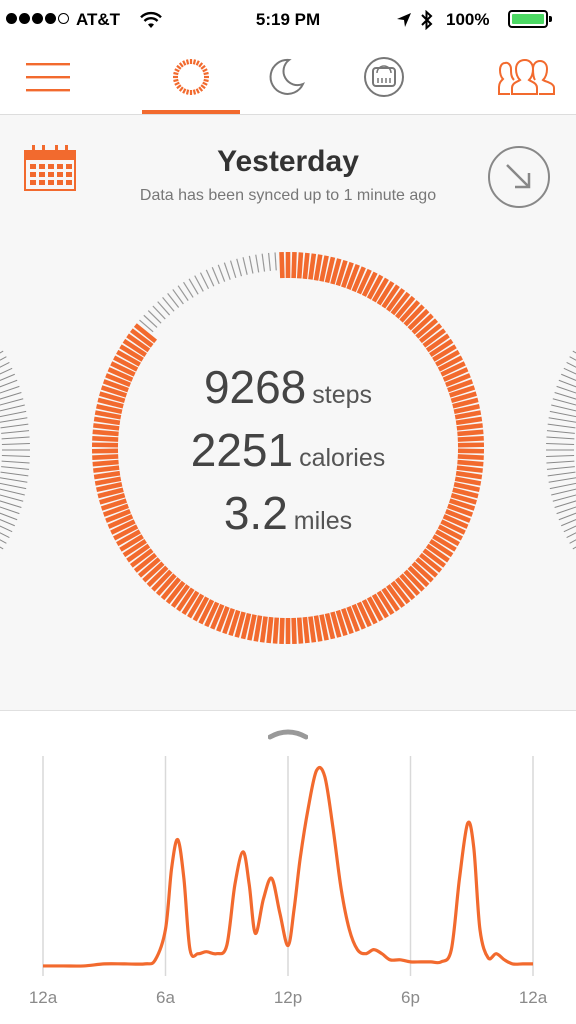 The width and height of the screenshot is (576, 1024). I want to click on location-arrow-icon, so click(404, 20).